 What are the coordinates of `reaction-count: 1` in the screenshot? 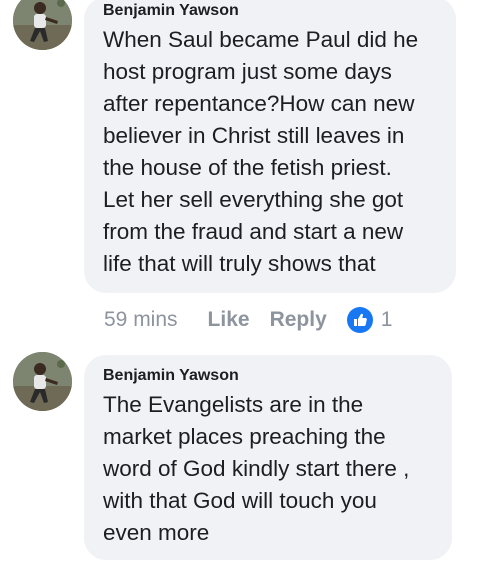 It's located at (386, 319).